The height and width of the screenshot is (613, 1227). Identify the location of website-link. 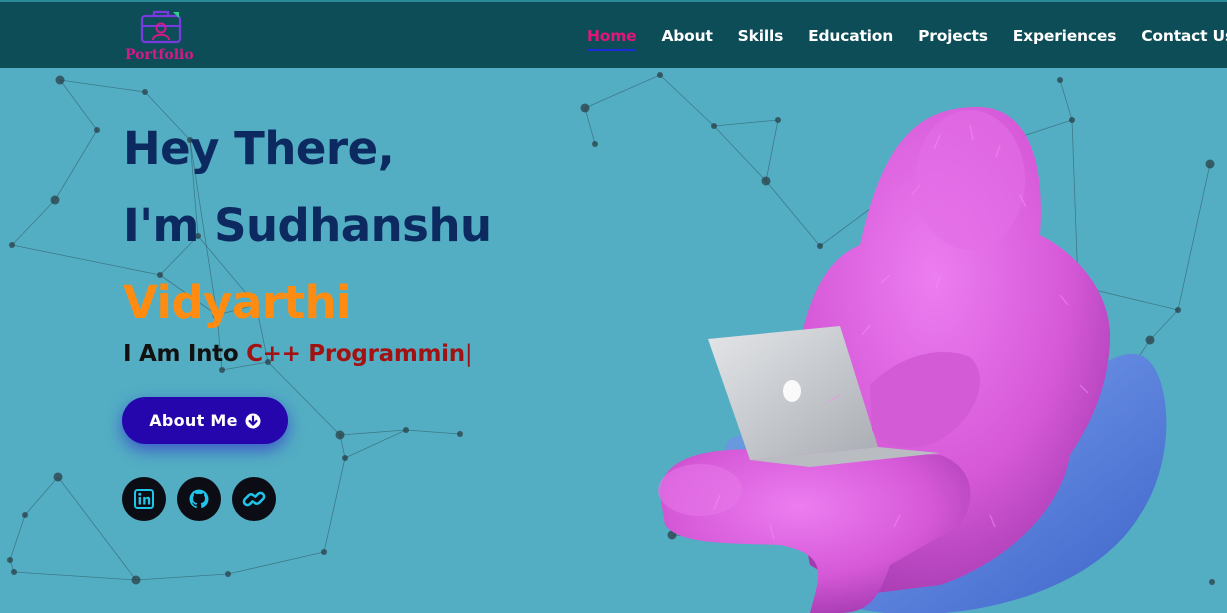
(254, 499).